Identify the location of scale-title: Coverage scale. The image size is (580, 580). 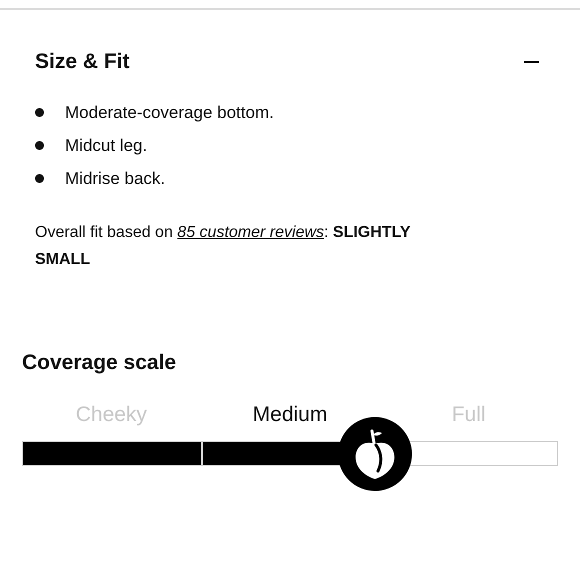
(100, 363).